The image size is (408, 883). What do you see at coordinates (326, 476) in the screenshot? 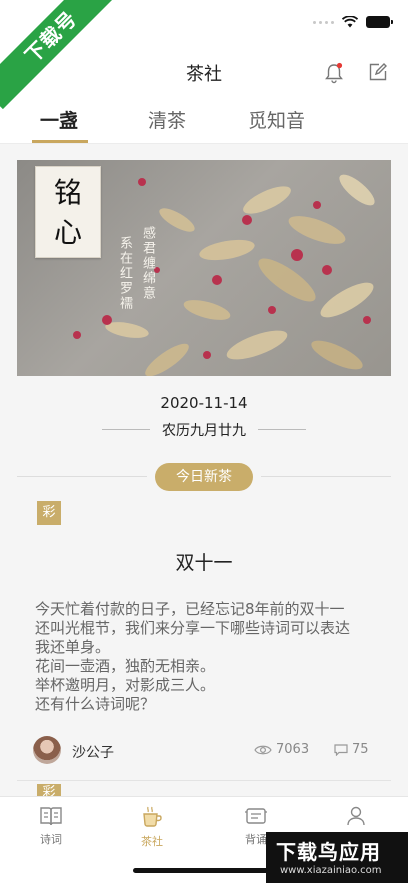
I see `section-divider-right` at bounding box center [326, 476].